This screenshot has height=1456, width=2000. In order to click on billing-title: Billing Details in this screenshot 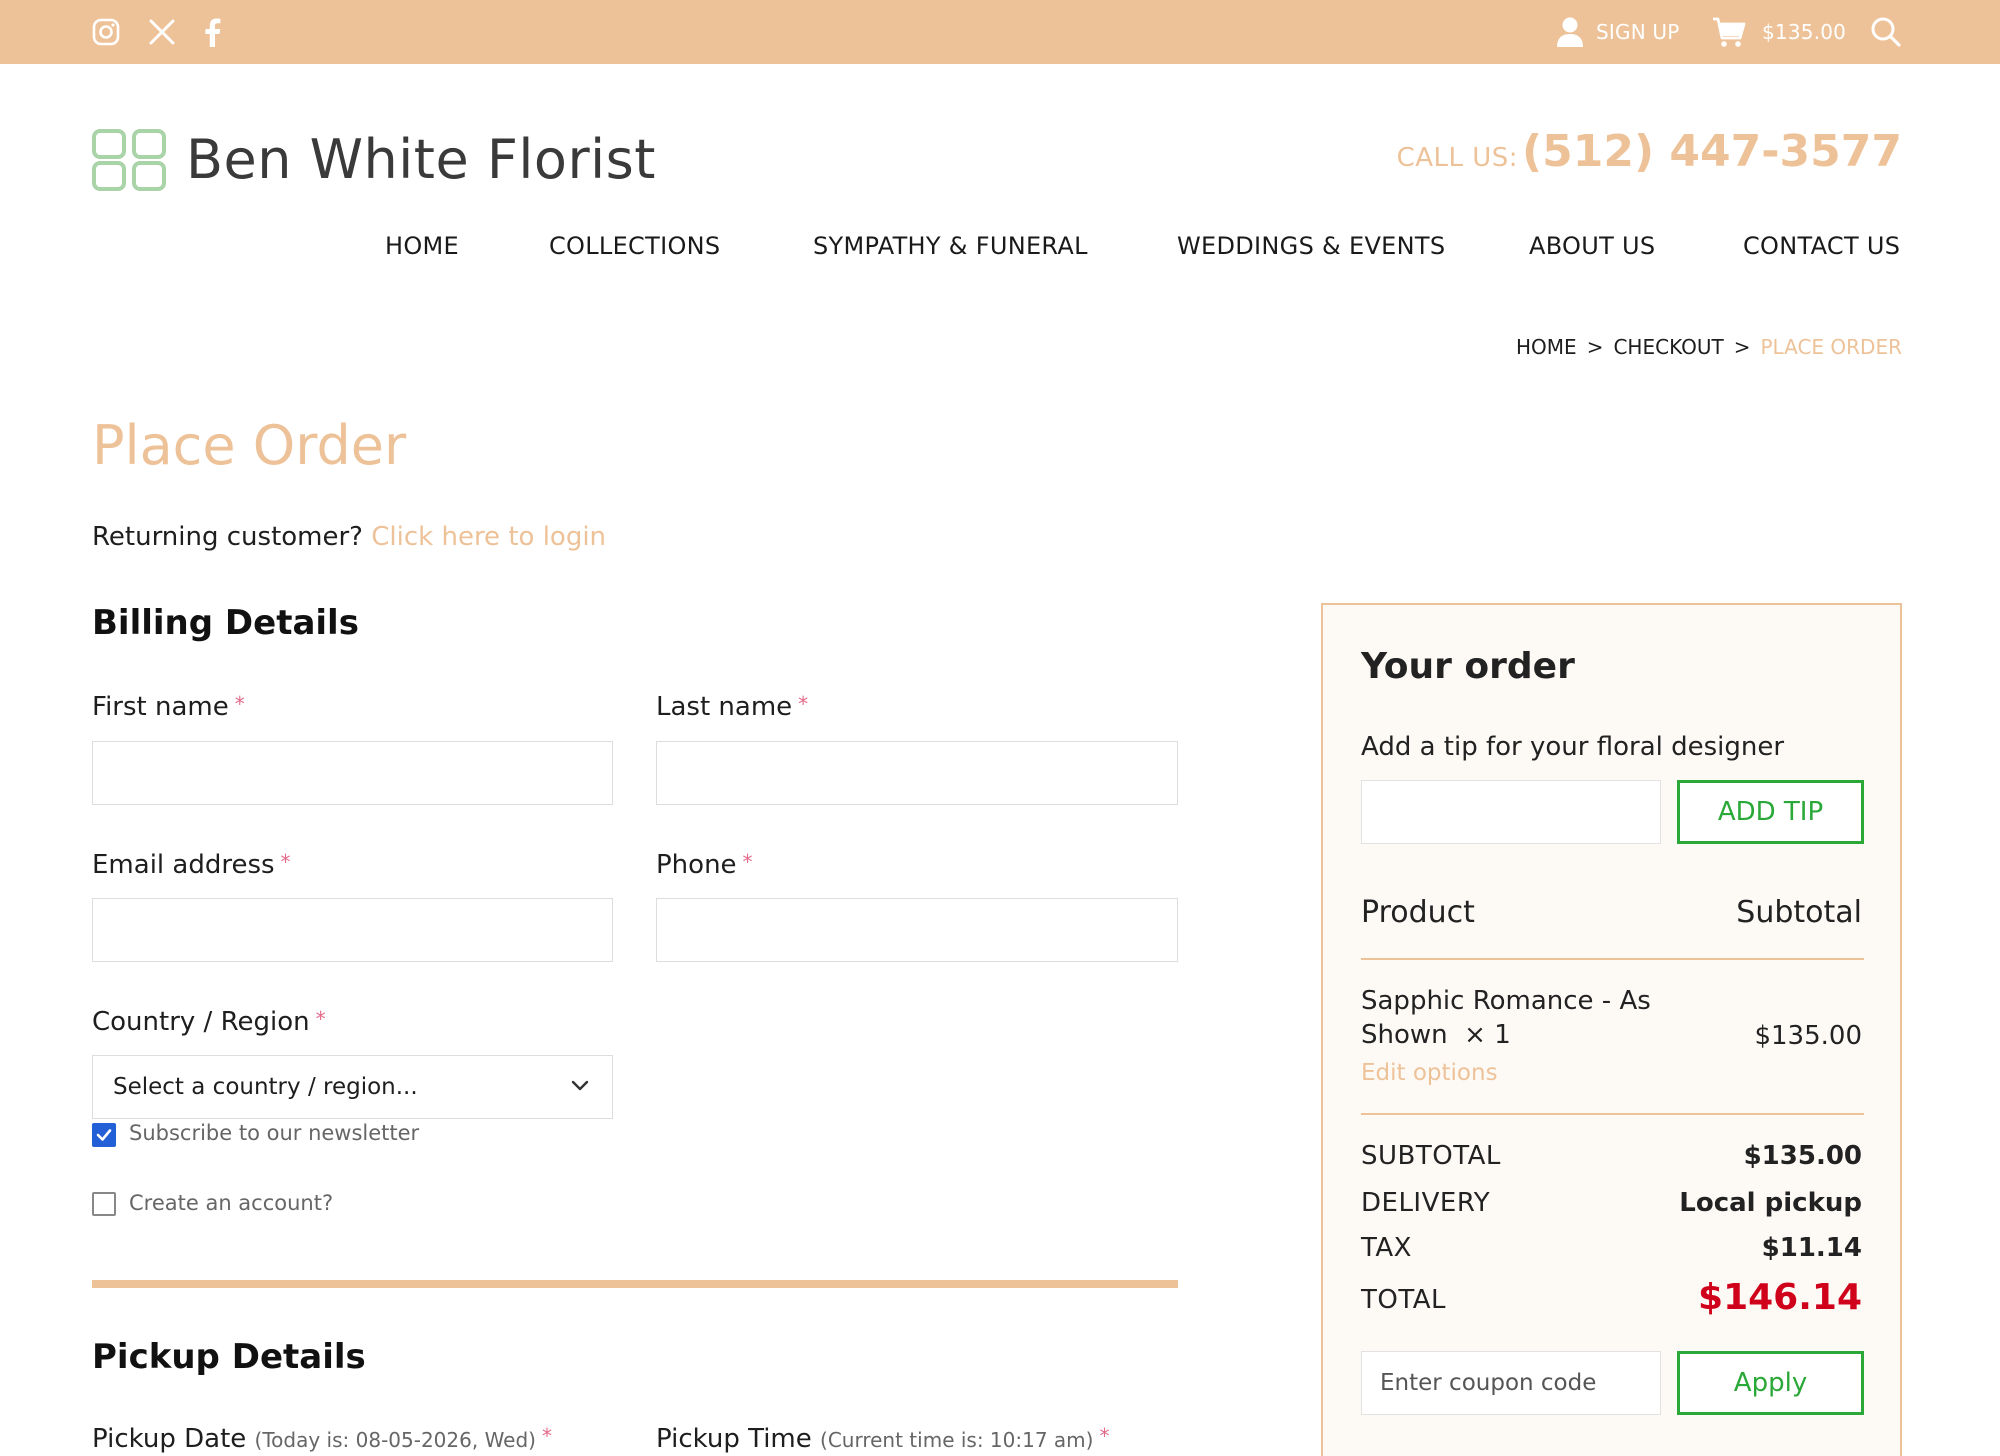, I will do `click(225, 623)`.